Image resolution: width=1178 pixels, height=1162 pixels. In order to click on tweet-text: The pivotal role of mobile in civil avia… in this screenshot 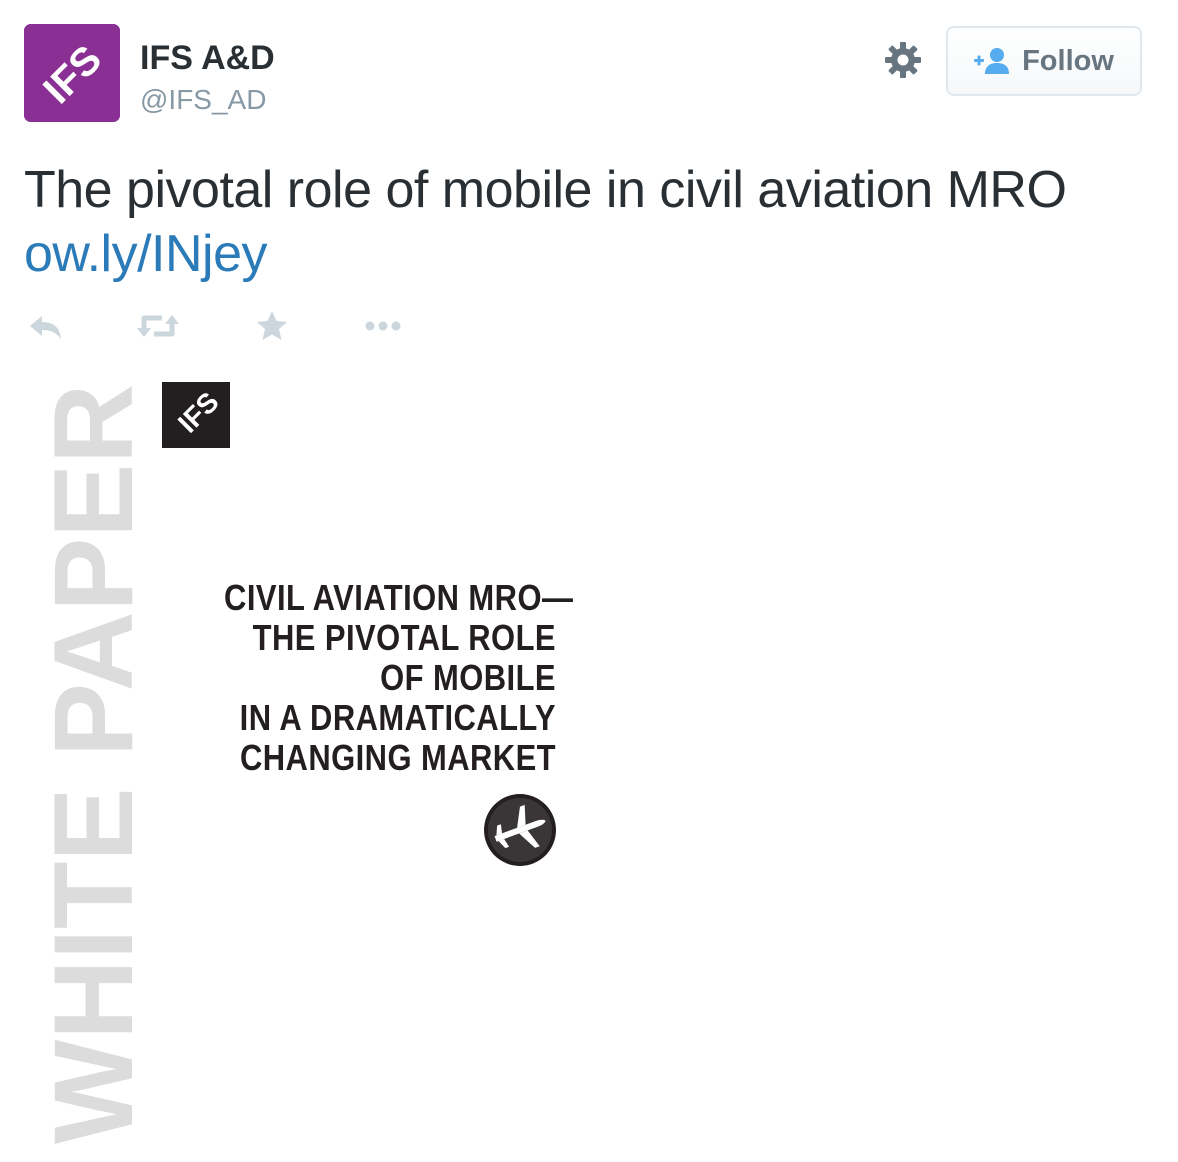, I will do `click(584, 222)`.